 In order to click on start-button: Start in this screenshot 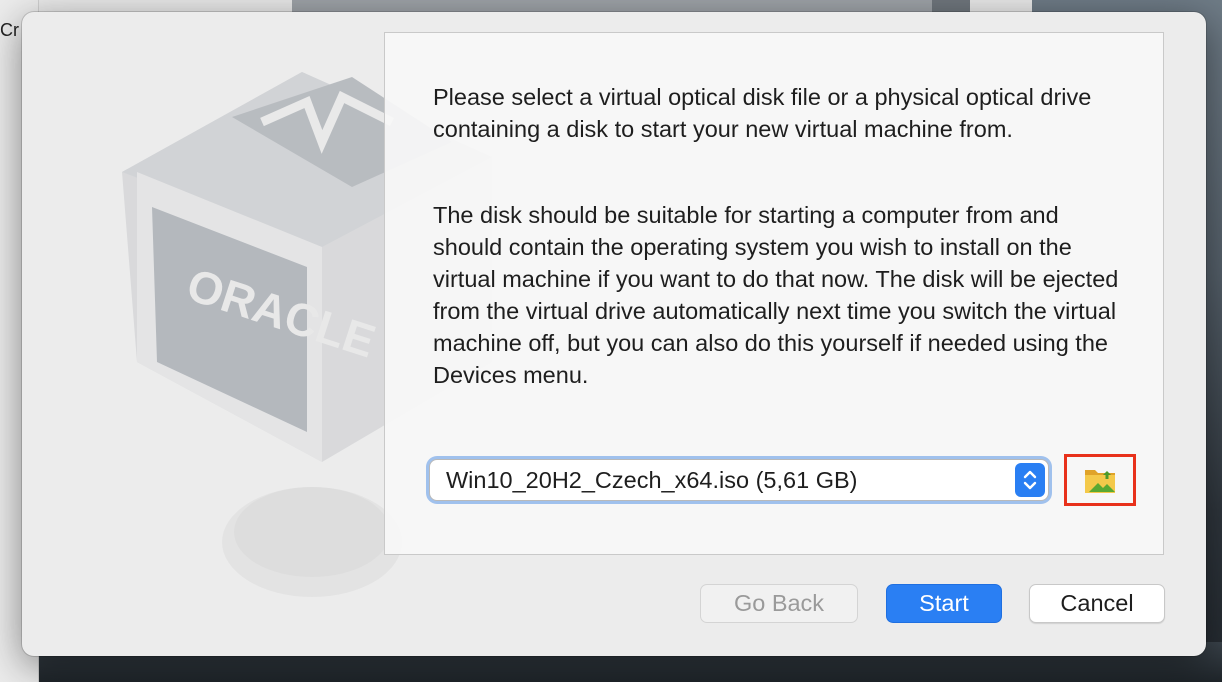, I will do `click(944, 603)`.